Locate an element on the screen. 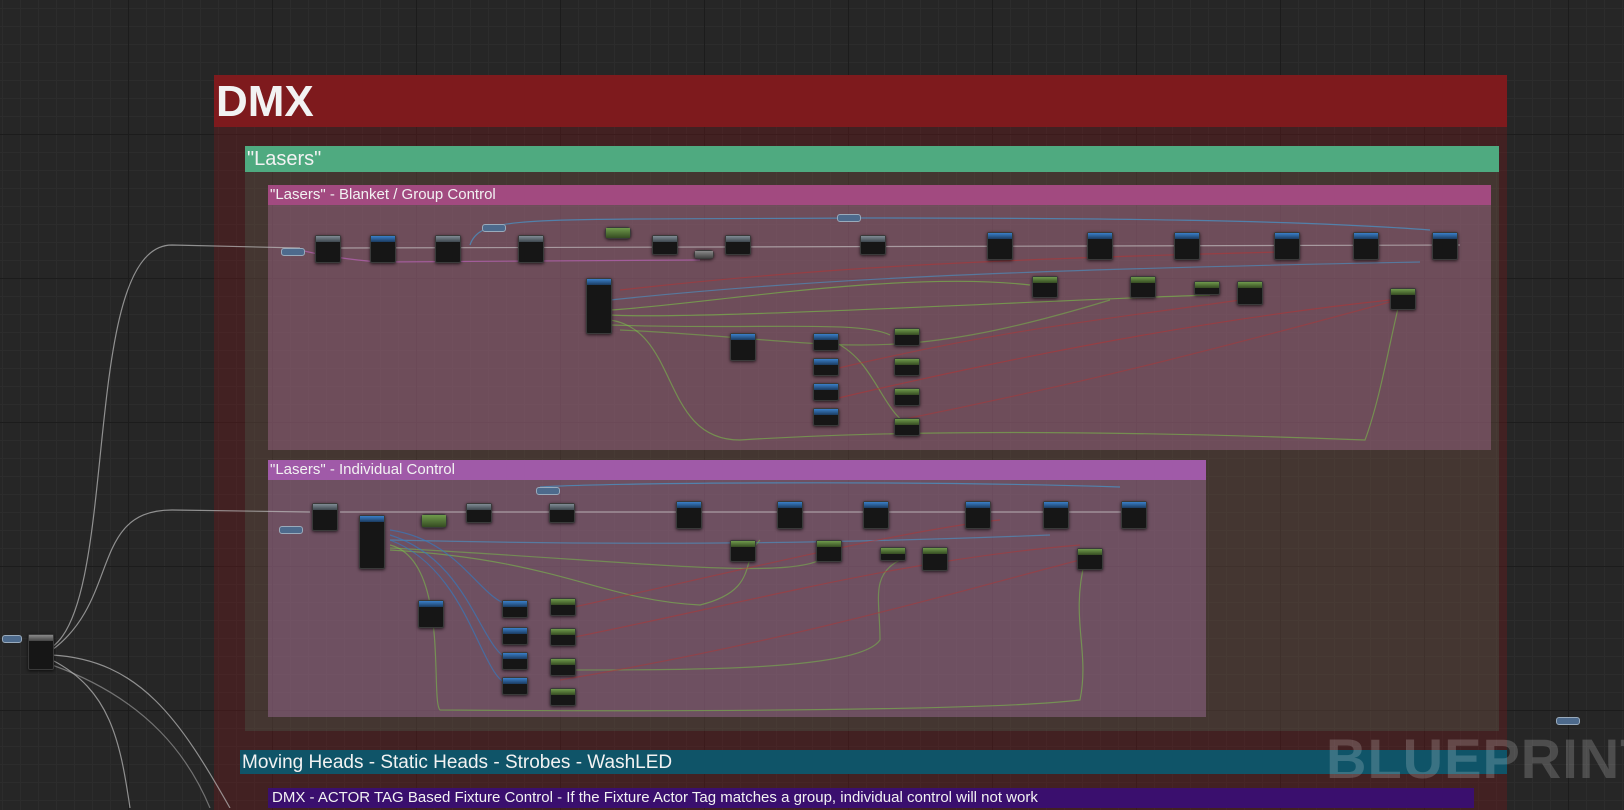 The image size is (1624, 810). reroute-node is located at coordinates (704, 254).